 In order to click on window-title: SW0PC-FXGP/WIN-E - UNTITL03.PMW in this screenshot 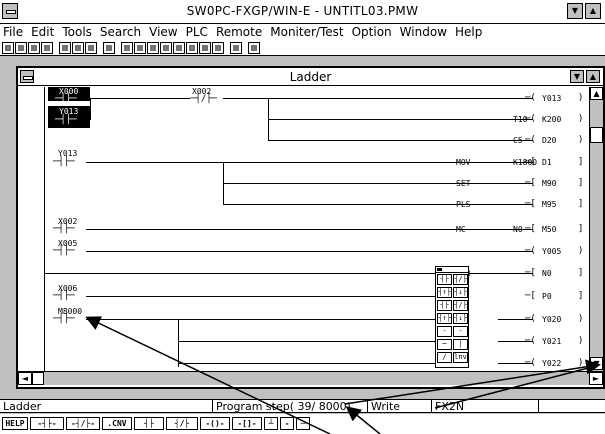, I will do `click(302, 11)`.